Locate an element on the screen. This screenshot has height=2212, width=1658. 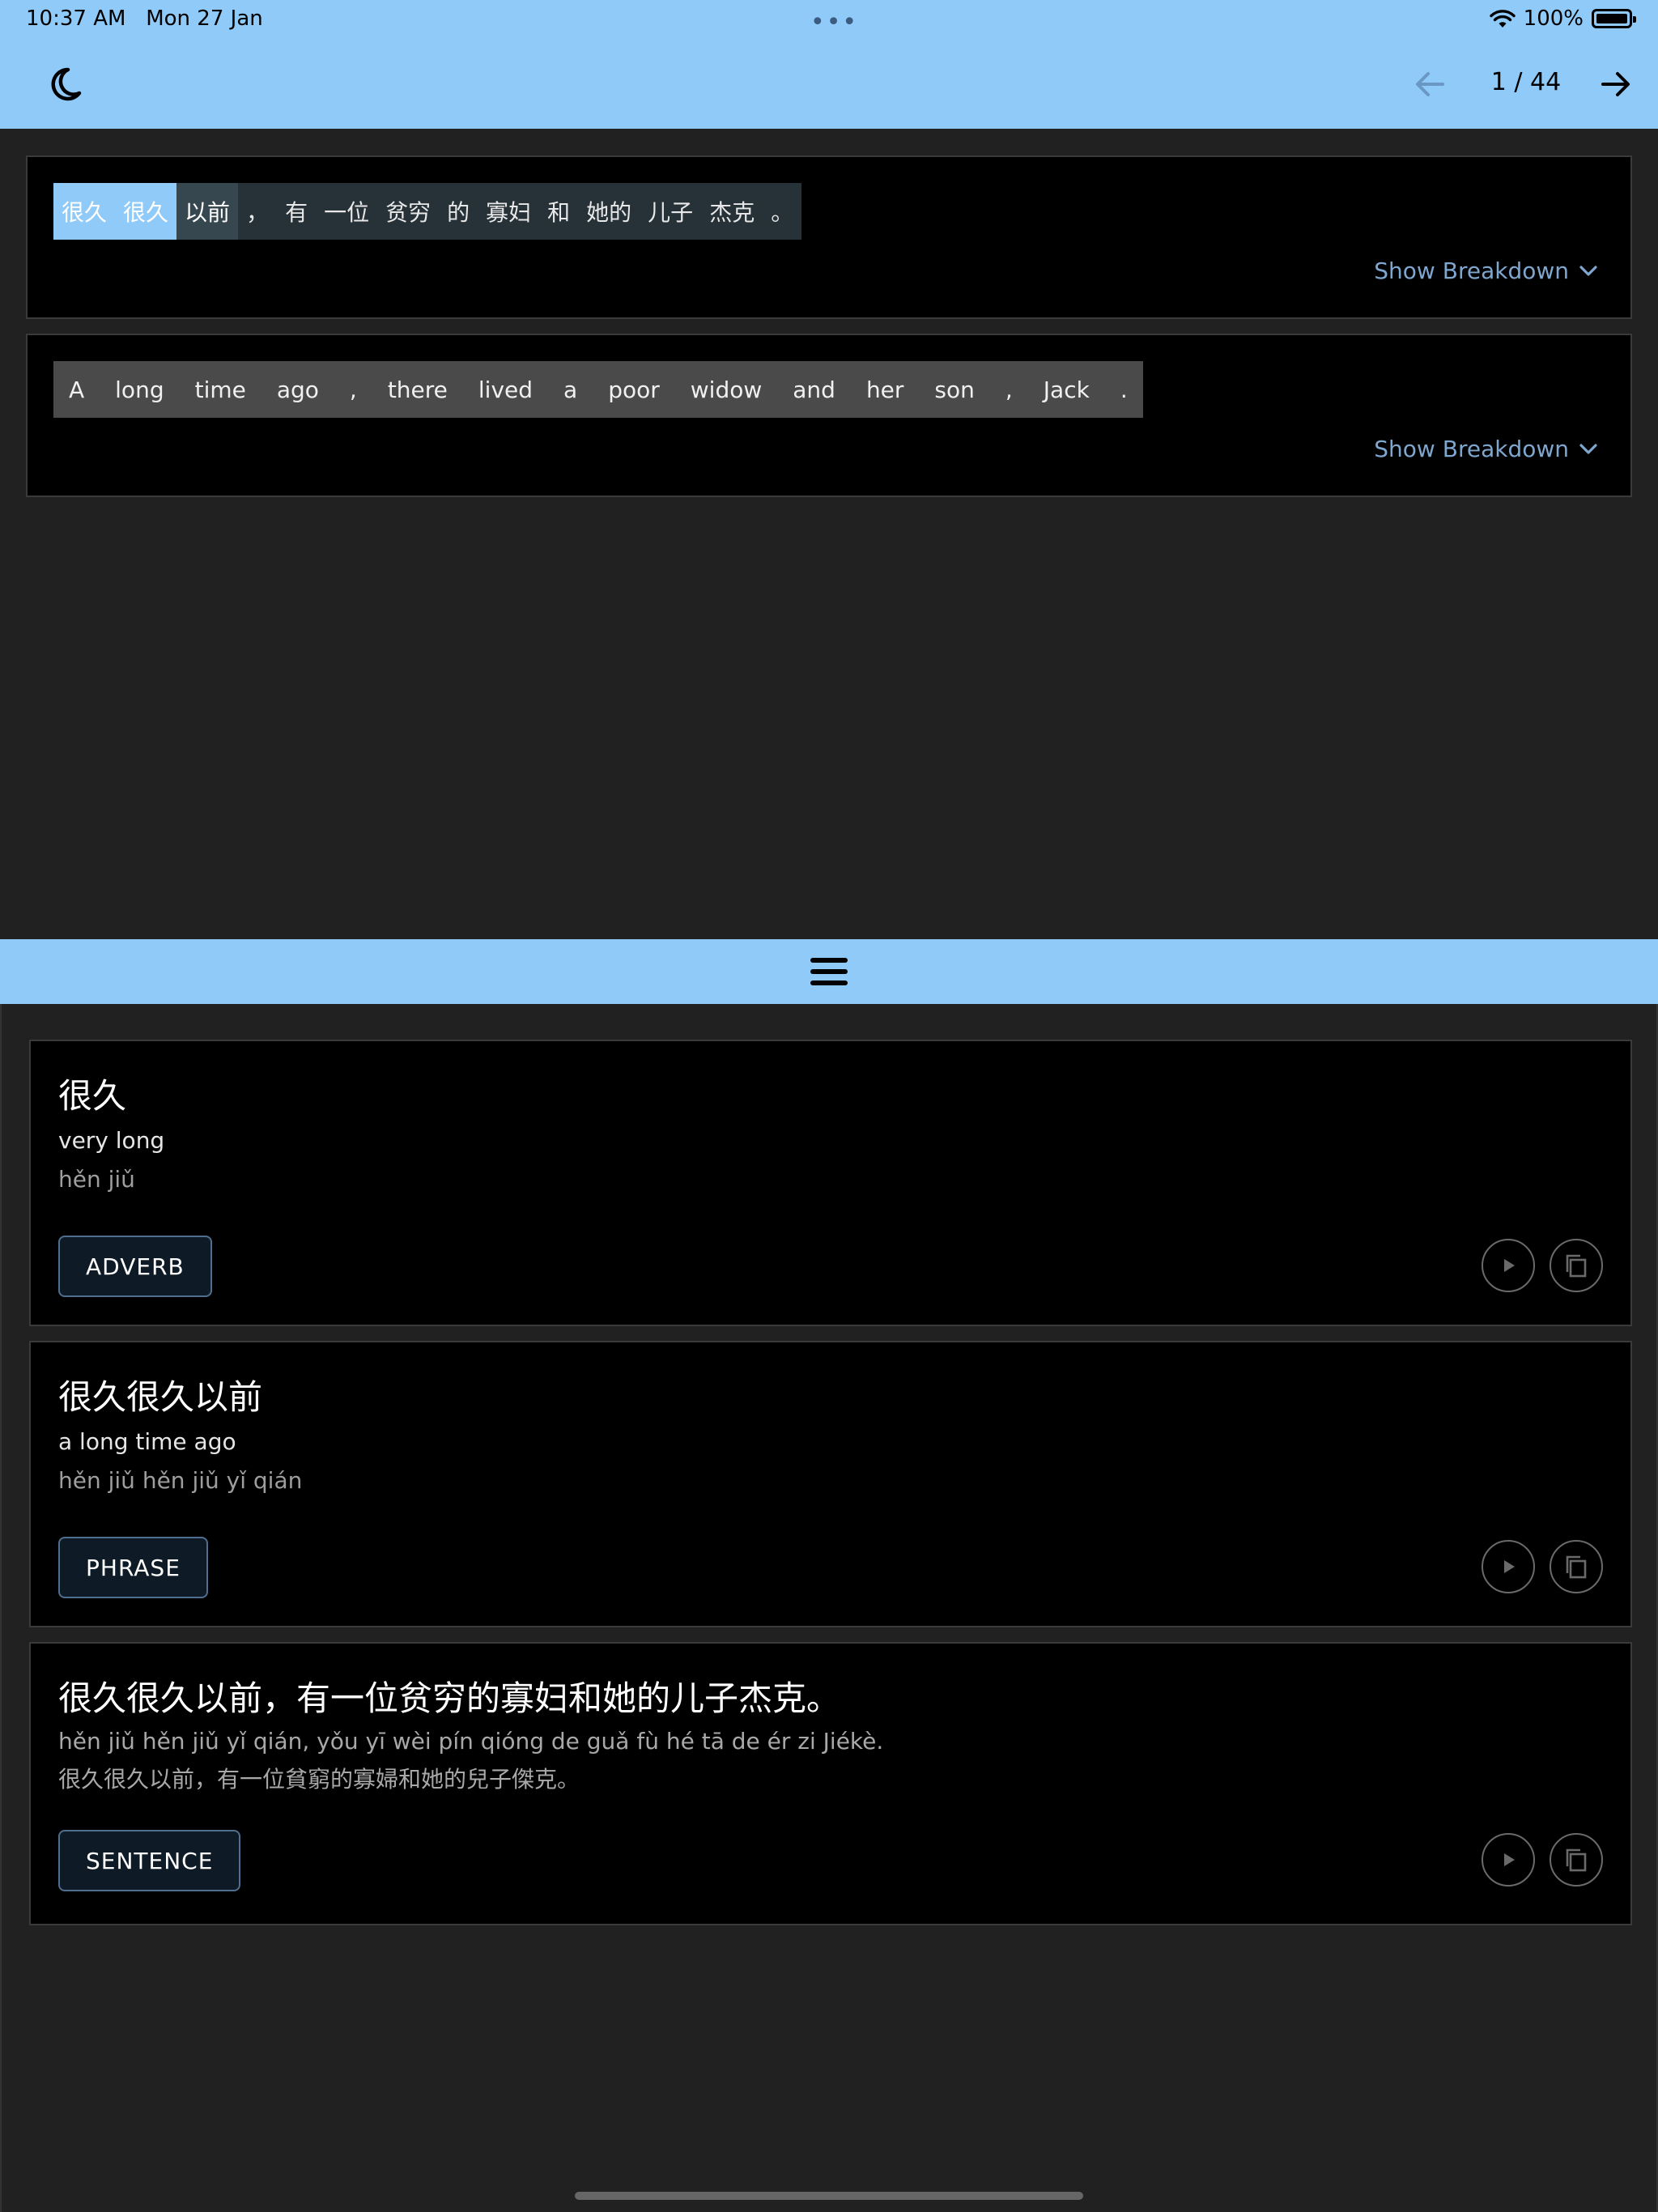
sentence-token: and is located at coordinates (814, 389).